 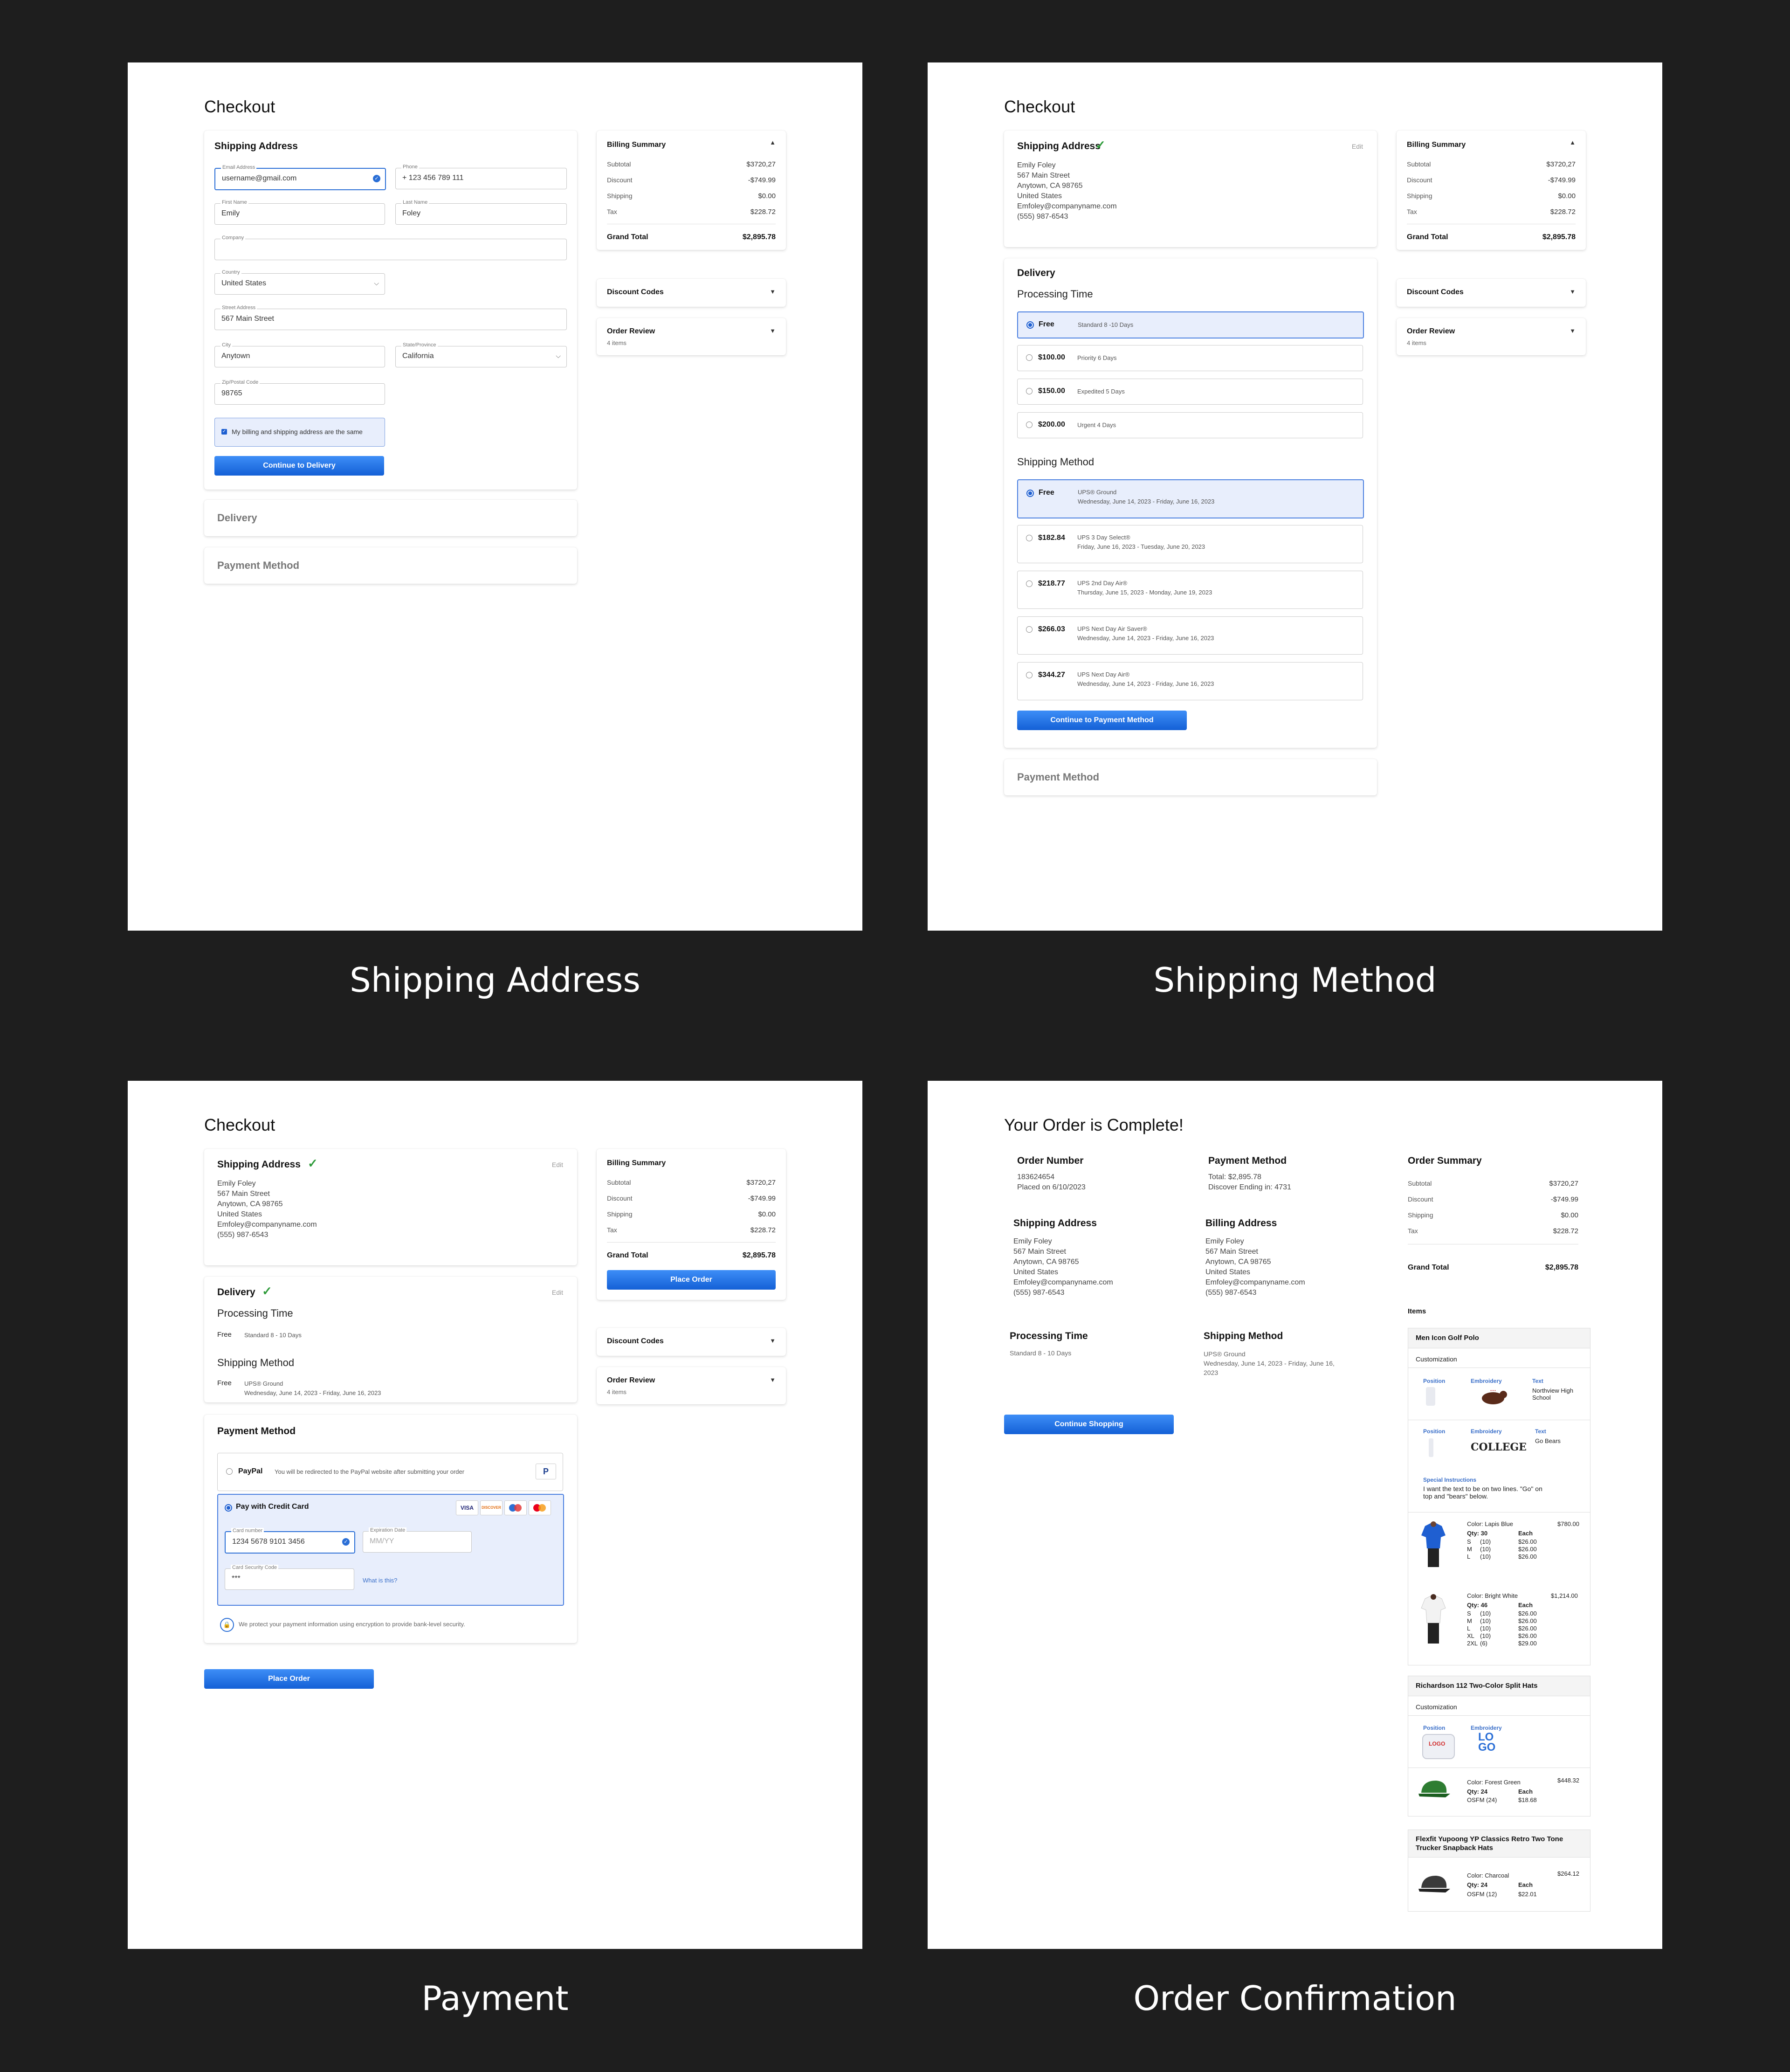 I want to click on delivery-step-collapsed: Delivery, so click(x=390, y=518).